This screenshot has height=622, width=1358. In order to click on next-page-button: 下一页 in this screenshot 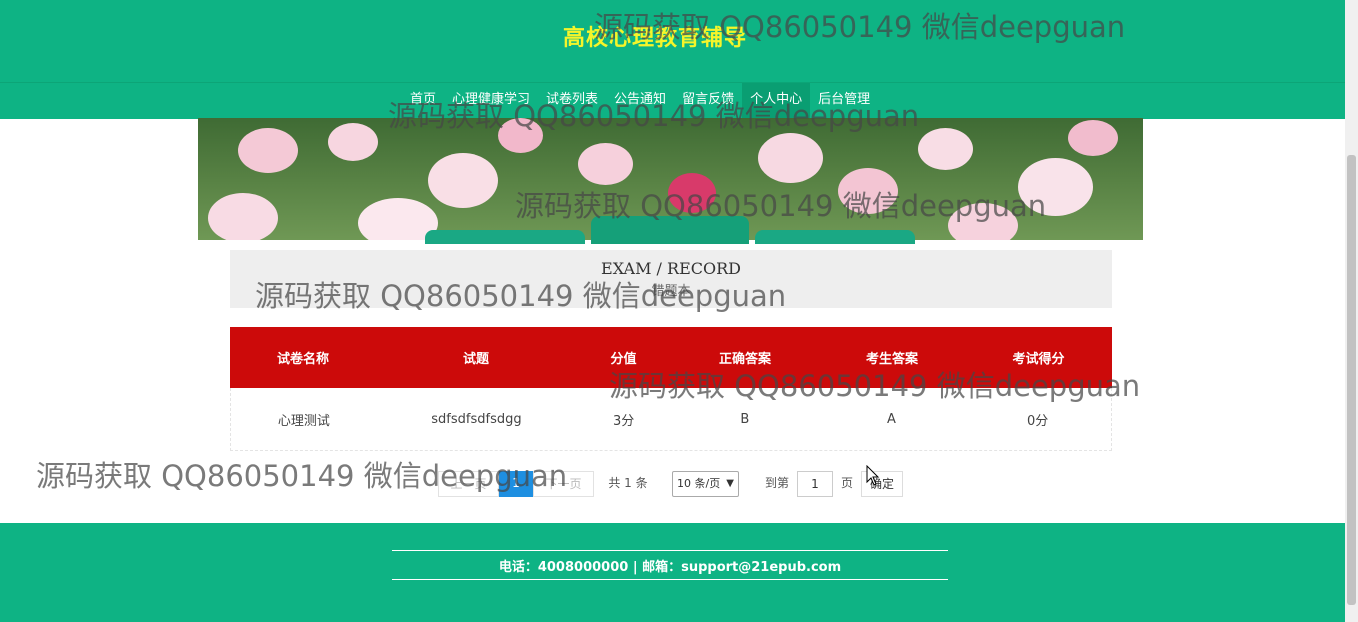, I will do `click(563, 484)`.